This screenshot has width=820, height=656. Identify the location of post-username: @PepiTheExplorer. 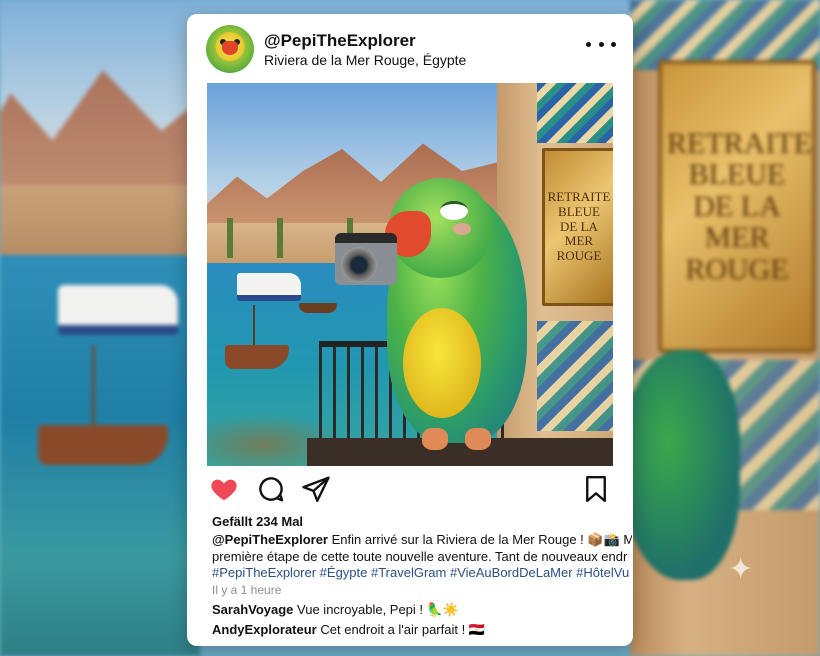
(340, 41).